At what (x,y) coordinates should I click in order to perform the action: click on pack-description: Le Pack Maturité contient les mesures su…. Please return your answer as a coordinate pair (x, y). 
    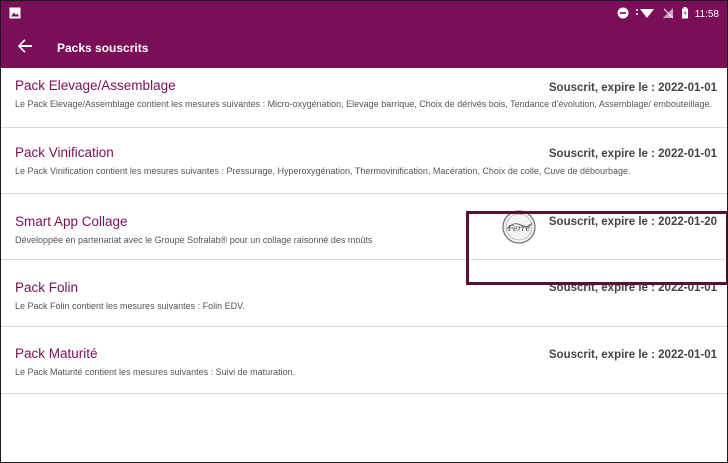
    Looking at the image, I should click on (155, 372).